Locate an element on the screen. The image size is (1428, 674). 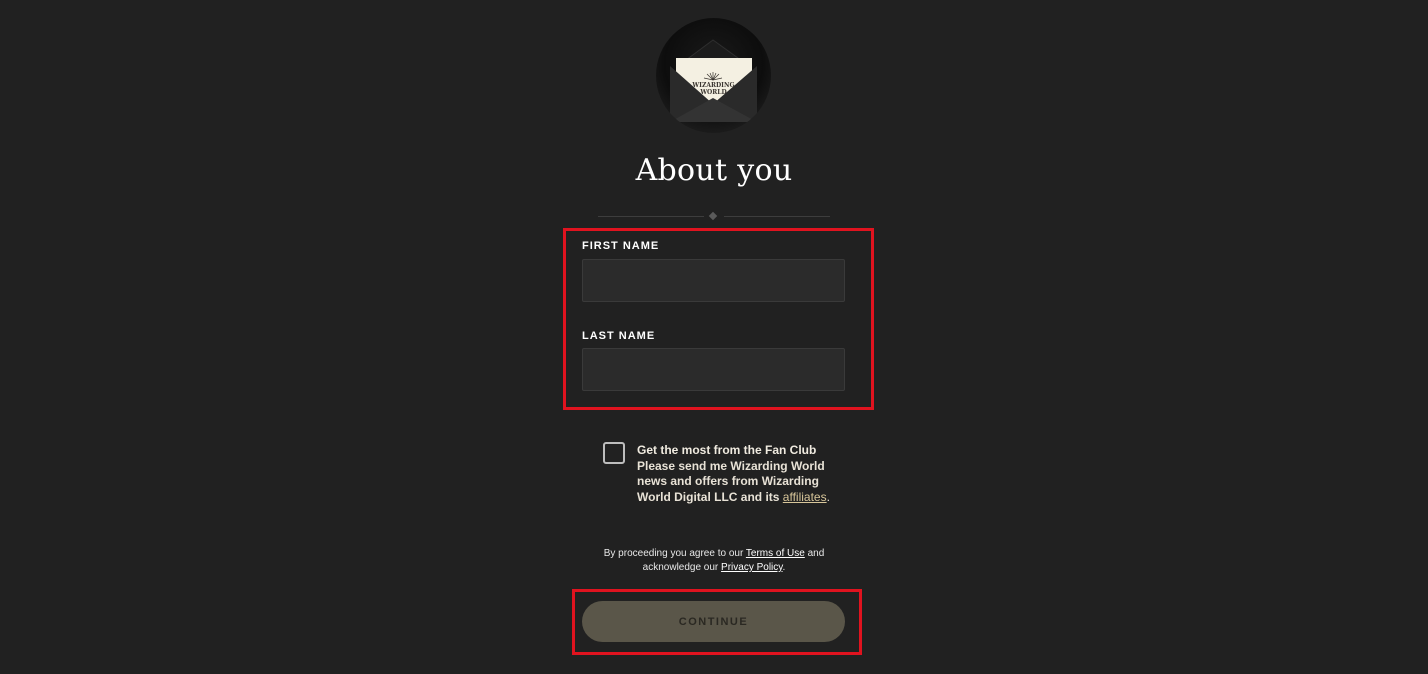
optin-checkbox is located at coordinates (614, 453).